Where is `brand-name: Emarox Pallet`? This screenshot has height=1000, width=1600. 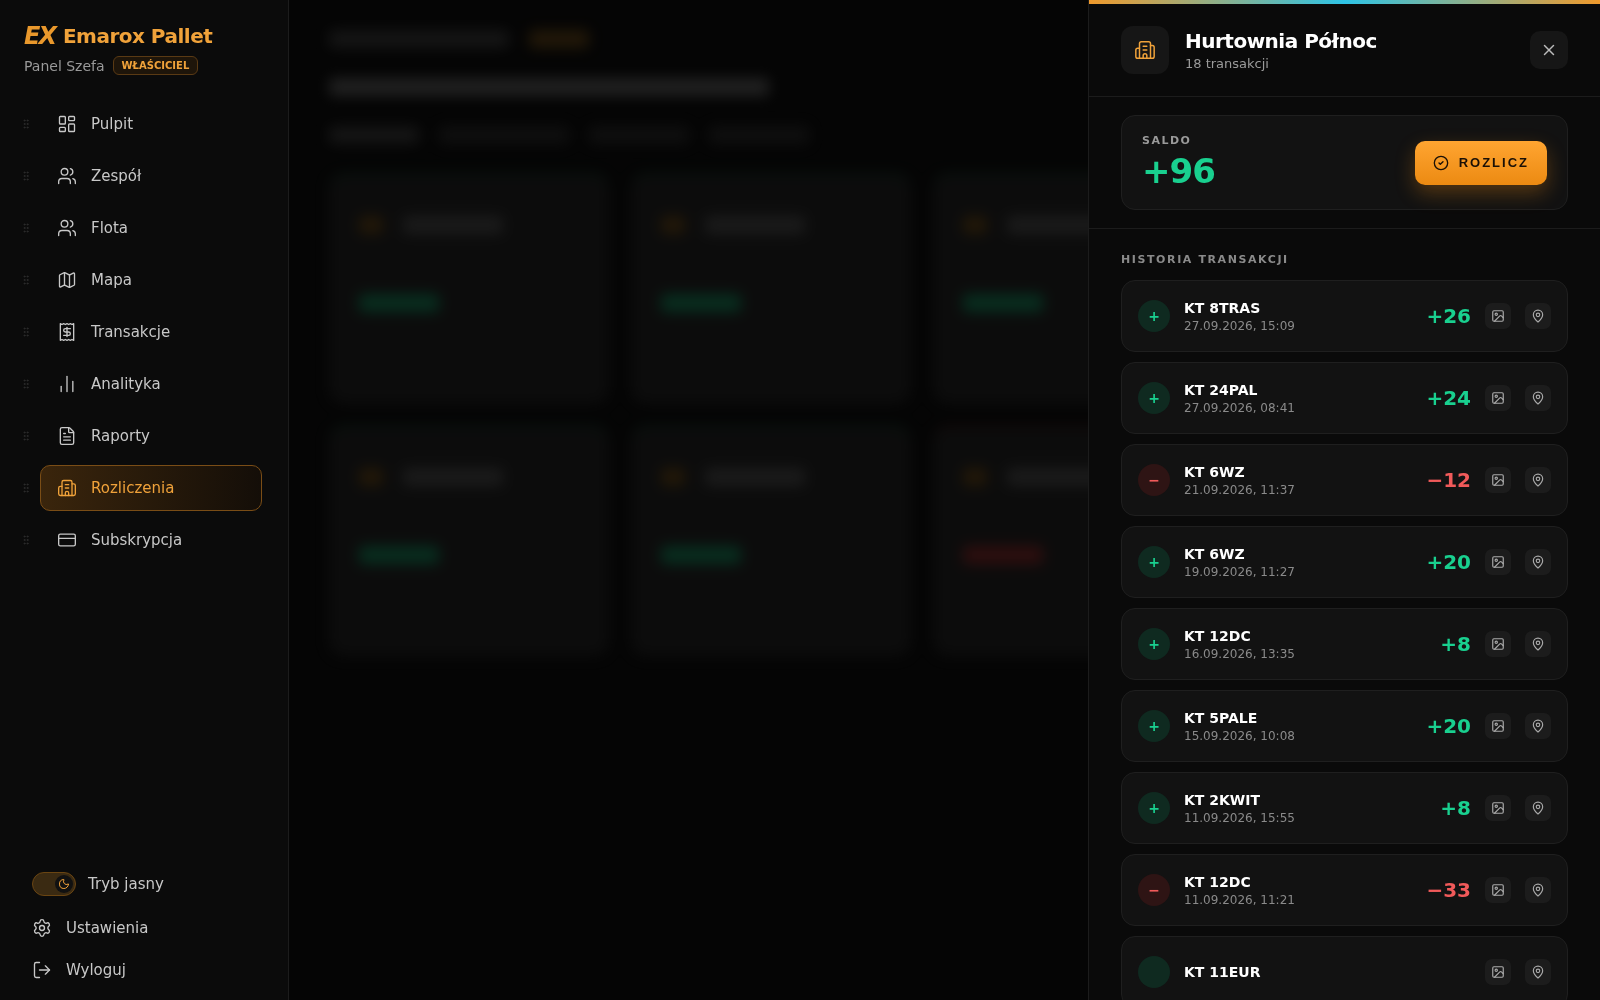
brand-name: Emarox Pallet is located at coordinates (137, 36).